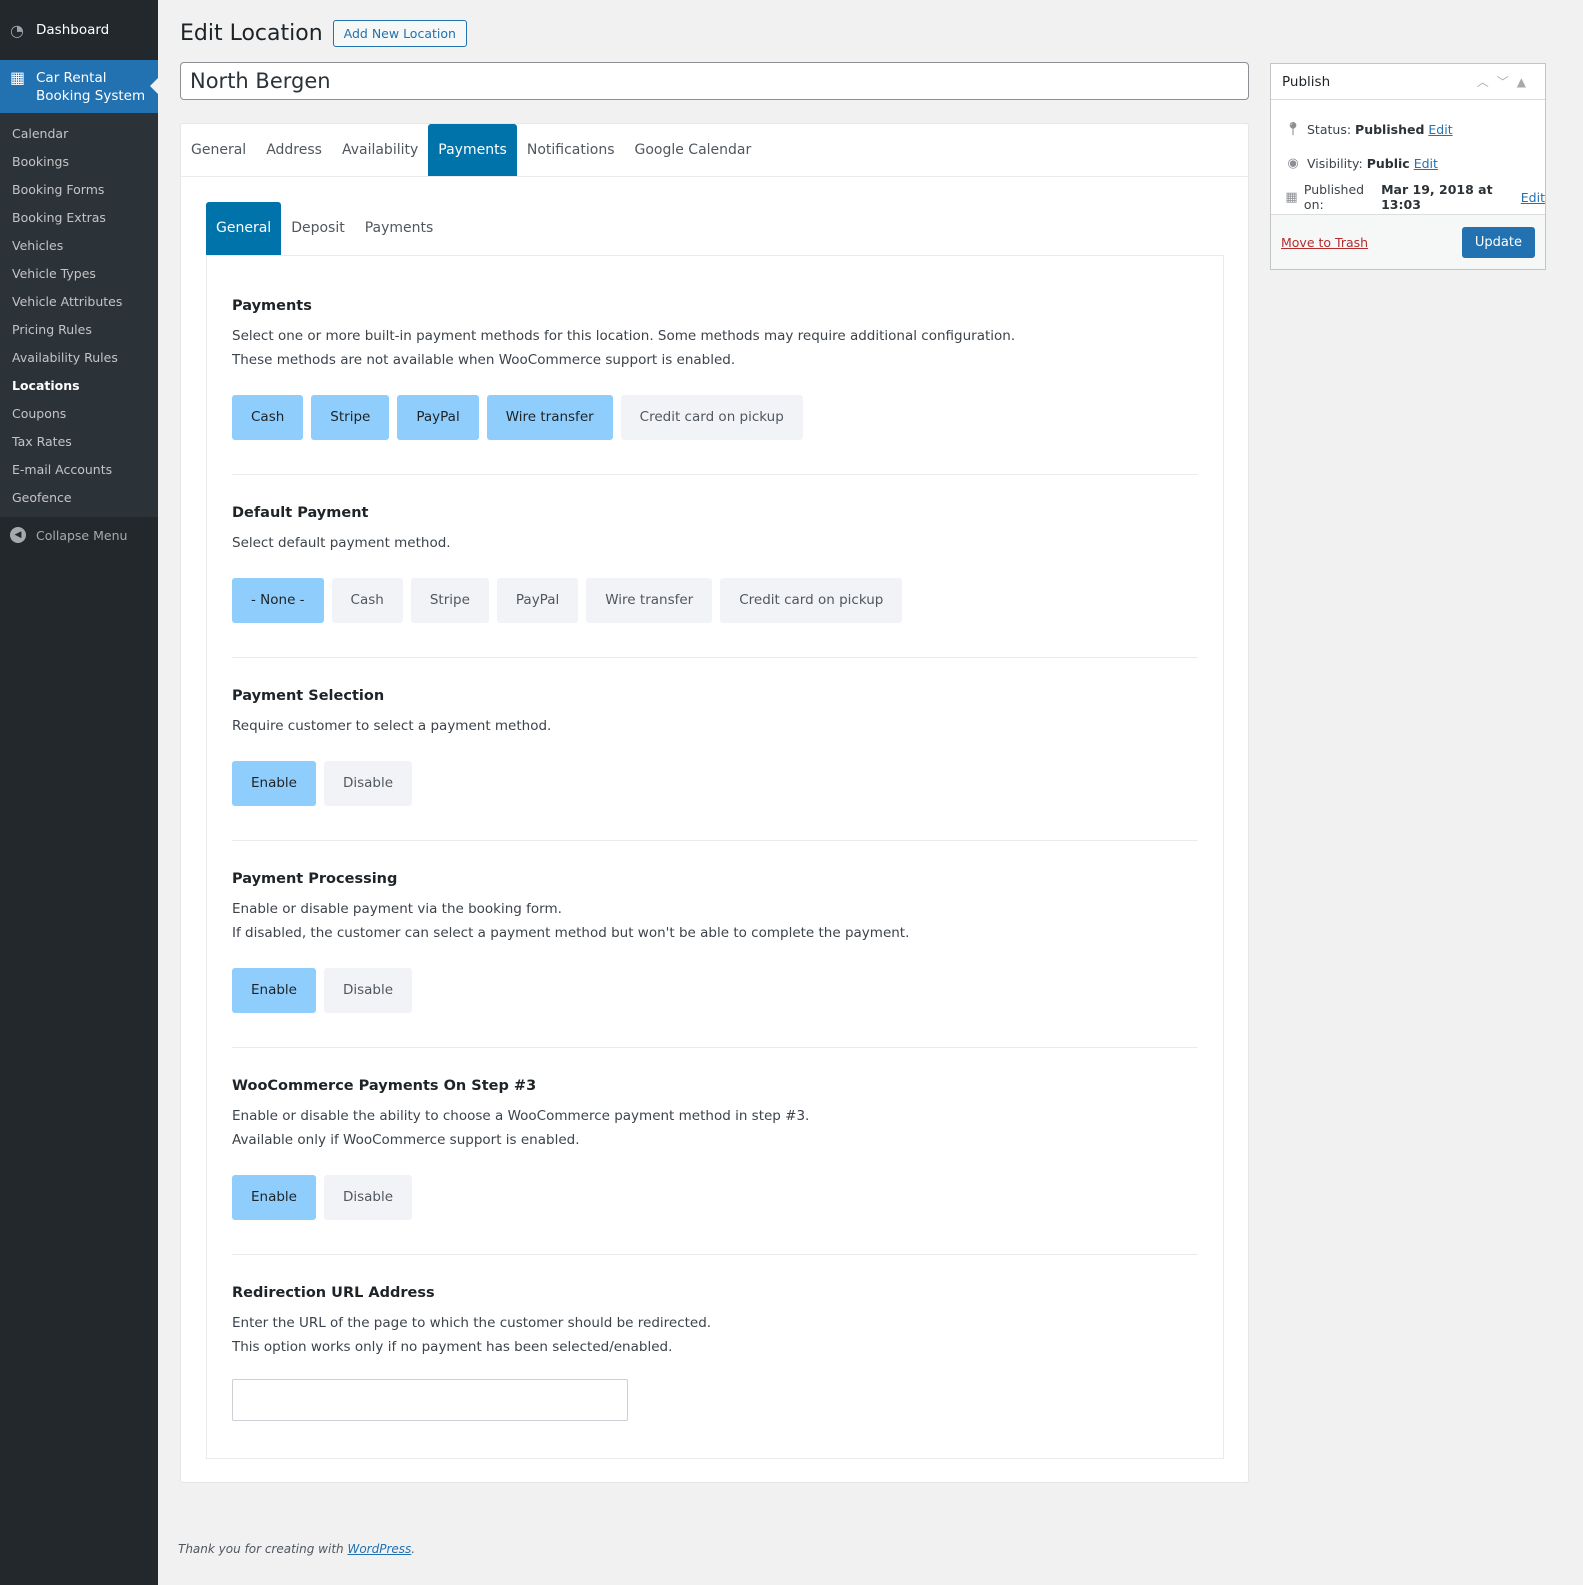 The height and width of the screenshot is (1585, 1583). What do you see at coordinates (308, 696) in the screenshot?
I see `section-title: Payment Selection` at bounding box center [308, 696].